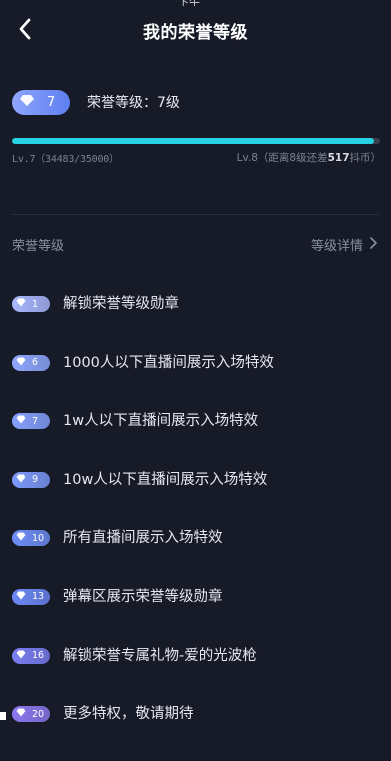 This screenshot has width=391, height=761. I want to click on privilege-item: 10 所有直播间展示入场特效, so click(197, 555).